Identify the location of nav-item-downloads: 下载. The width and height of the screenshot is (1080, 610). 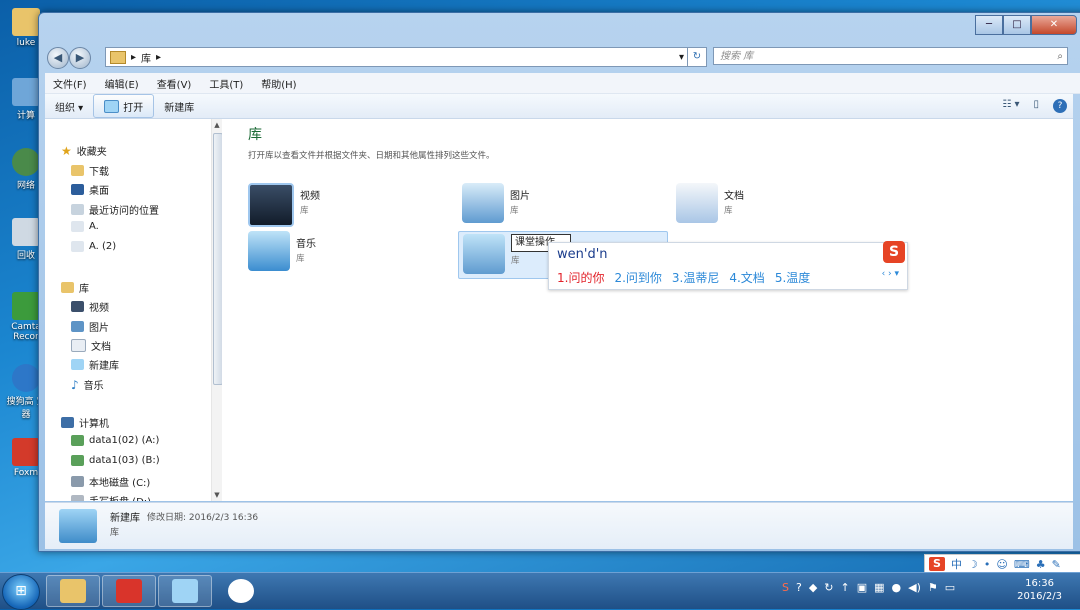
(90, 170).